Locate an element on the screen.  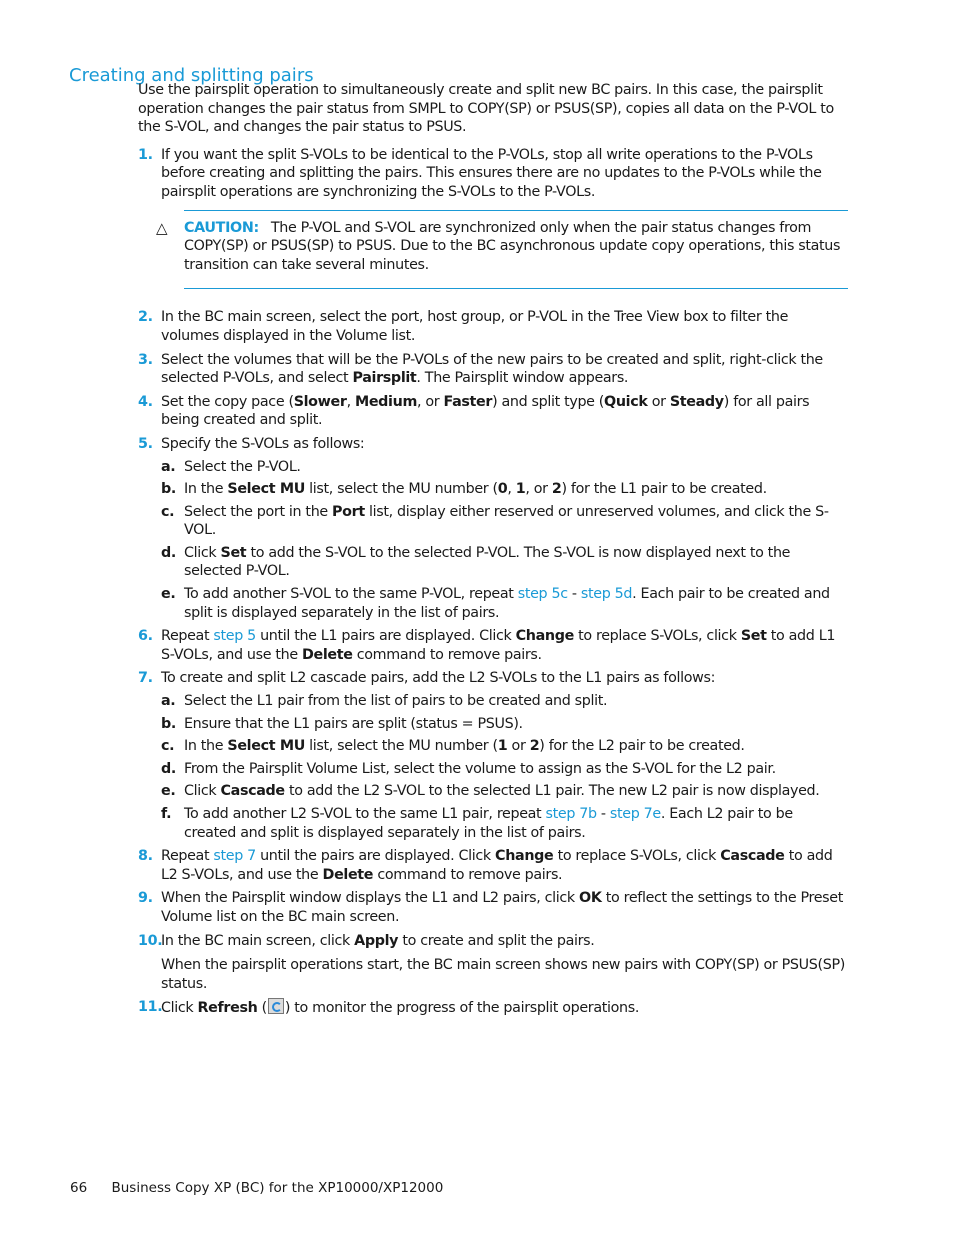
text: In the BC main screen, click is located at coordinates (258, 940).